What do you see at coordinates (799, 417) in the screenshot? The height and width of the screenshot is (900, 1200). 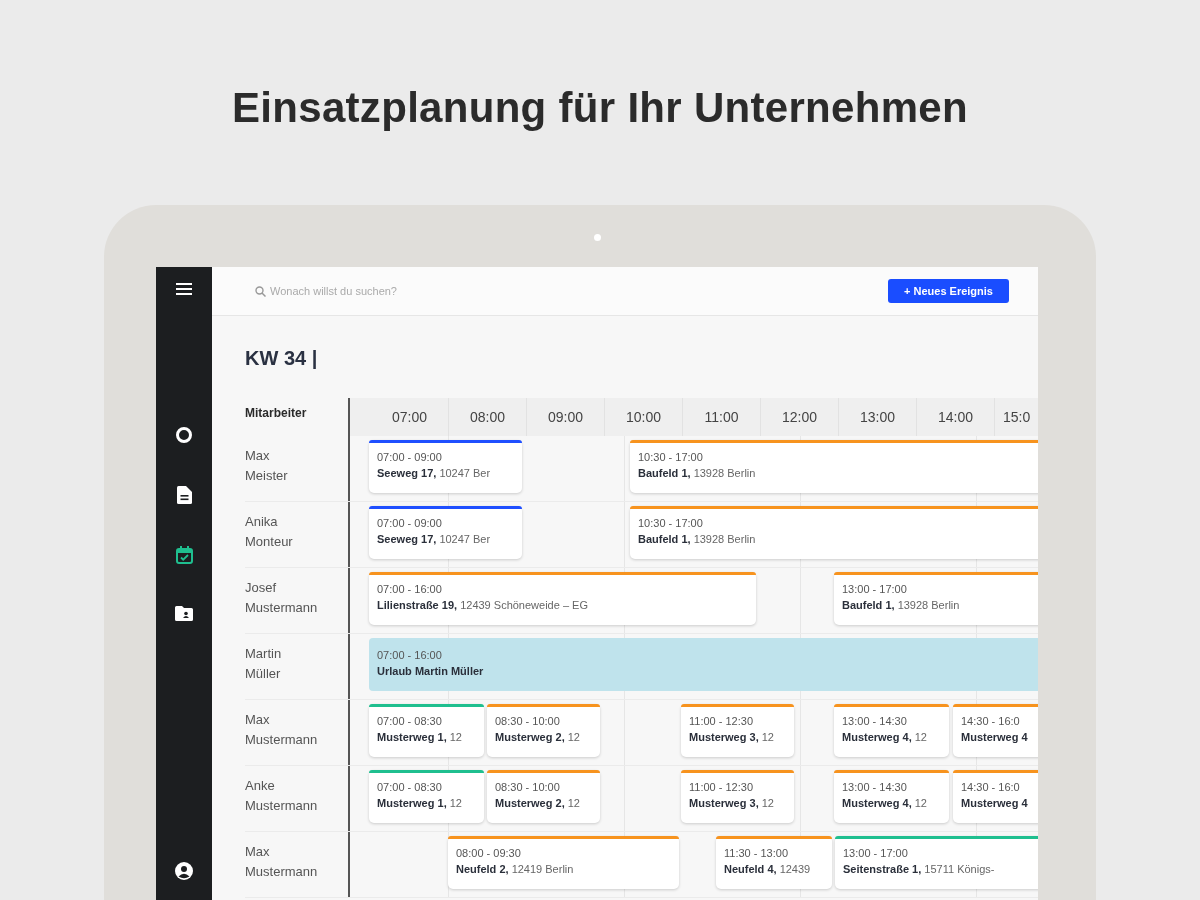 I see `hour-label: 12:00` at bounding box center [799, 417].